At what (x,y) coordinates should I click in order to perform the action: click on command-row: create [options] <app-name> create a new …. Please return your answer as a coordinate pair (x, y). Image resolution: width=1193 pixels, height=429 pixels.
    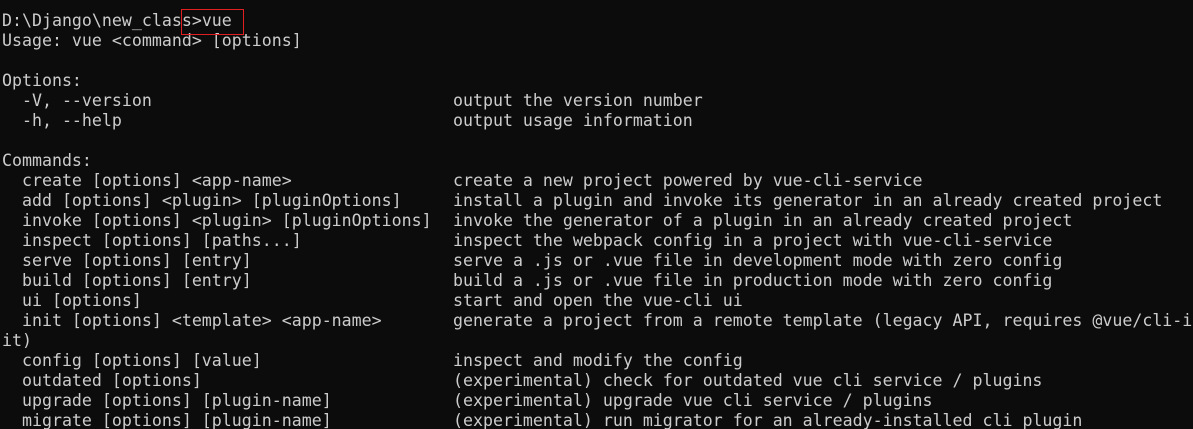
    Looking at the image, I should click on (597, 181).